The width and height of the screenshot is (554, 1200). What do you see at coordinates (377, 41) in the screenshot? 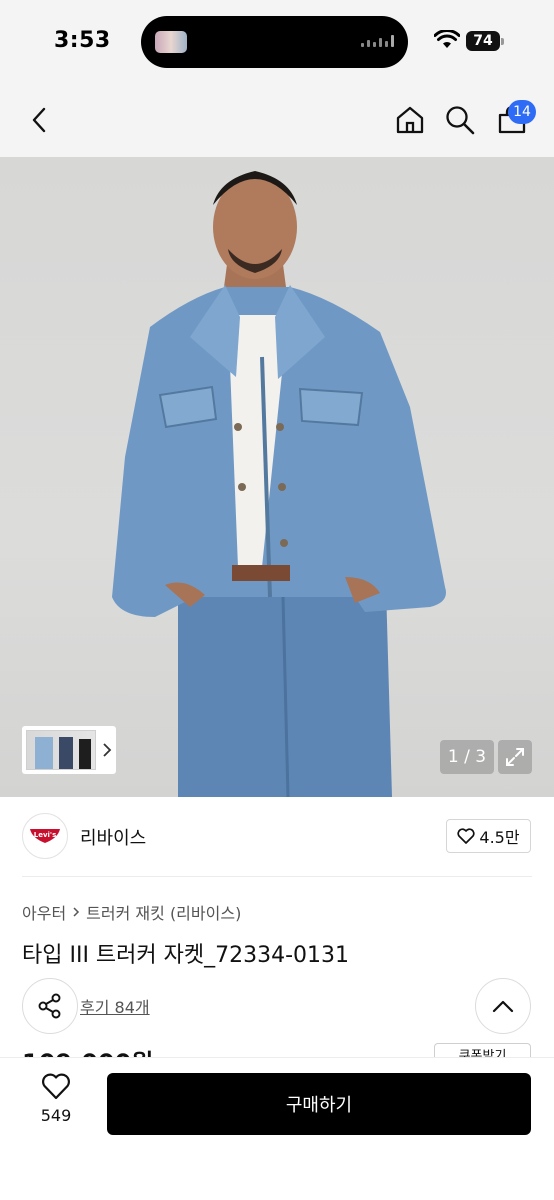
I see `audio-bars-icon` at bounding box center [377, 41].